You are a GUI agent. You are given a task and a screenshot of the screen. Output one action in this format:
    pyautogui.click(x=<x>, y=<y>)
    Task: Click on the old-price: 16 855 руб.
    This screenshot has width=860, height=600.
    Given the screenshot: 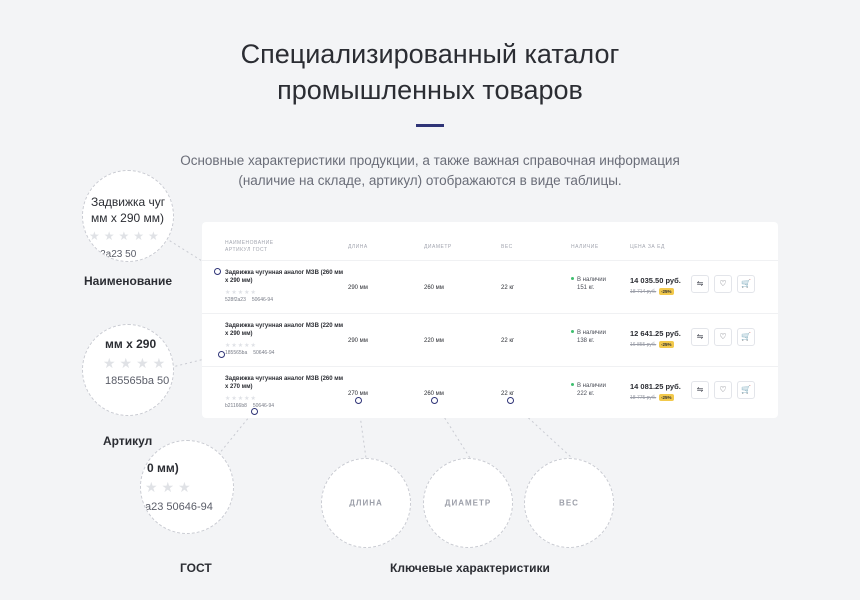 What is the action you would take?
    pyautogui.click(x=643, y=345)
    